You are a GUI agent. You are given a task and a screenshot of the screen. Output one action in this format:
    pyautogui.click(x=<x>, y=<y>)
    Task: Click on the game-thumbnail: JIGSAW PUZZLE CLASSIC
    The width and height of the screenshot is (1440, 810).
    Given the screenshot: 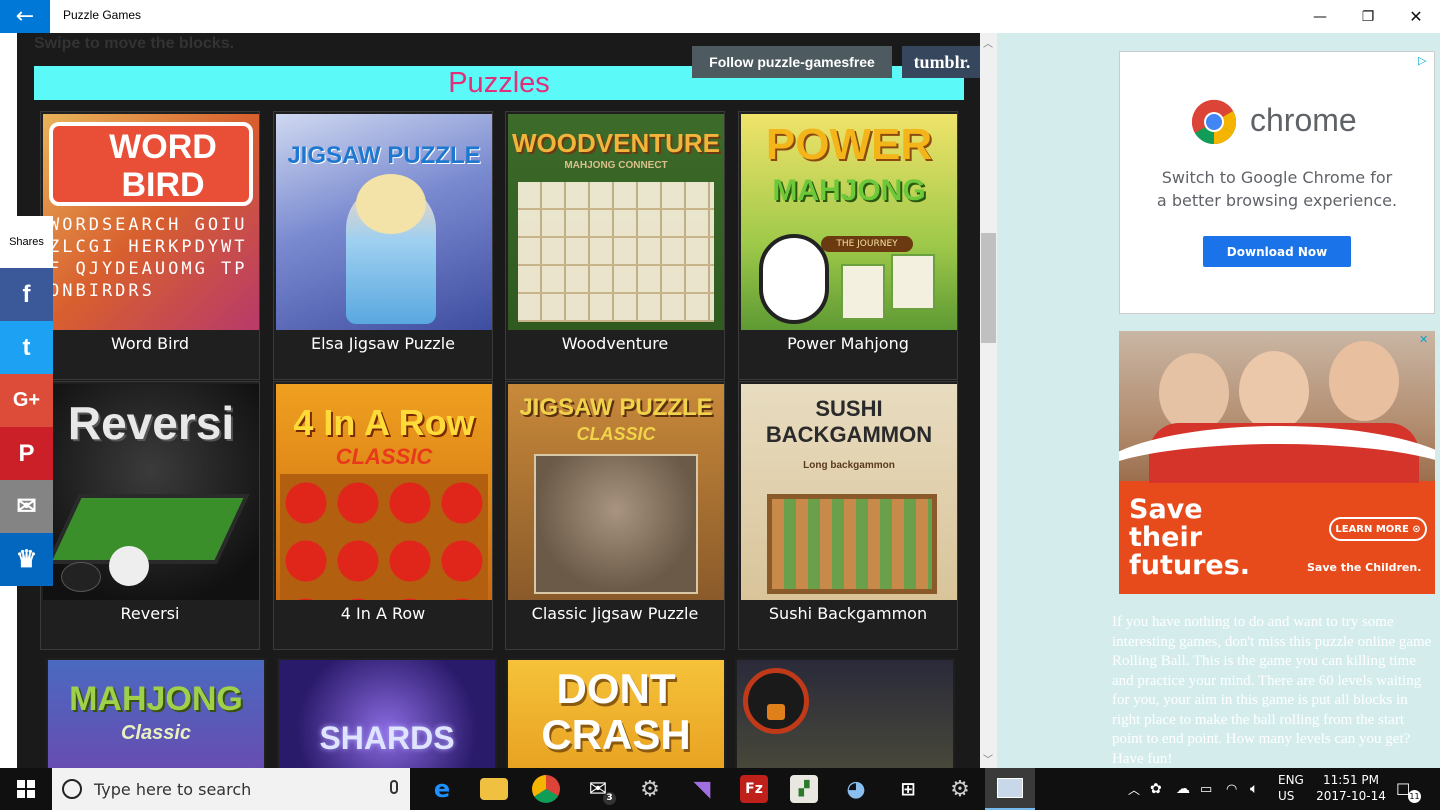 What is the action you would take?
    pyautogui.click(x=616, y=492)
    